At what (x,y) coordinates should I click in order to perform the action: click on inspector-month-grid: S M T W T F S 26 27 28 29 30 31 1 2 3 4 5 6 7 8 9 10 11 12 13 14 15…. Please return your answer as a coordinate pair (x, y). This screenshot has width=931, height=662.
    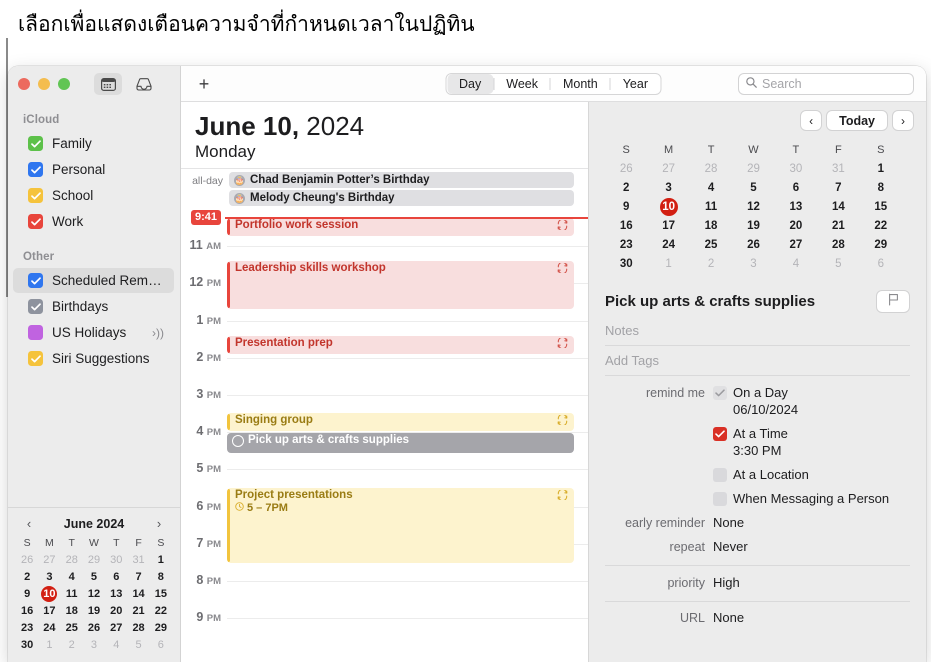
    Looking at the image, I should click on (753, 207).